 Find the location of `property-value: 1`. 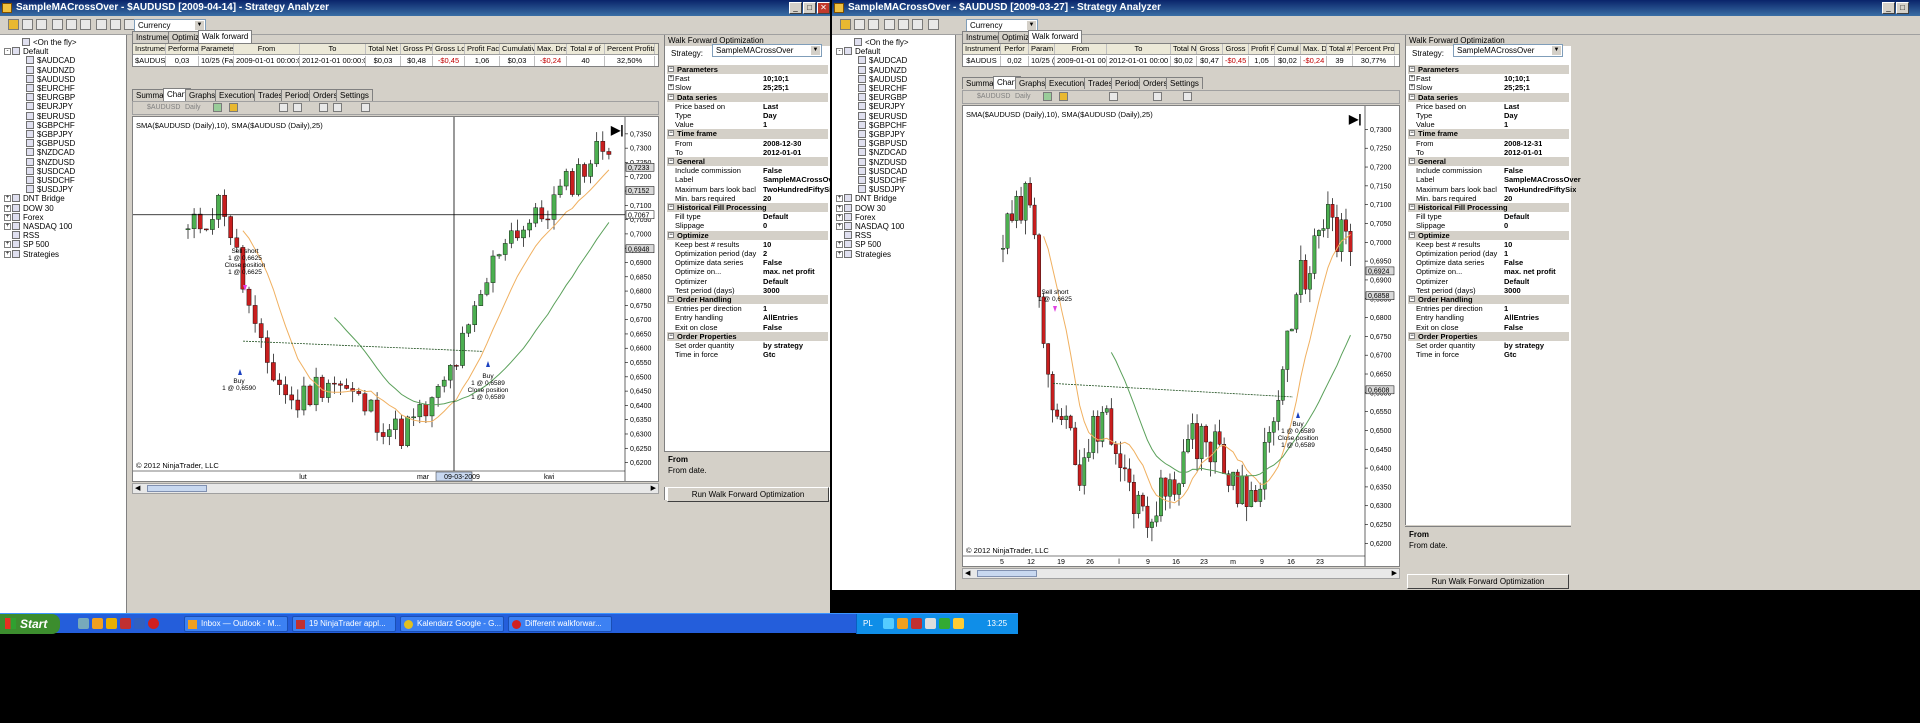

property-value: 1 is located at coordinates (1506, 308).